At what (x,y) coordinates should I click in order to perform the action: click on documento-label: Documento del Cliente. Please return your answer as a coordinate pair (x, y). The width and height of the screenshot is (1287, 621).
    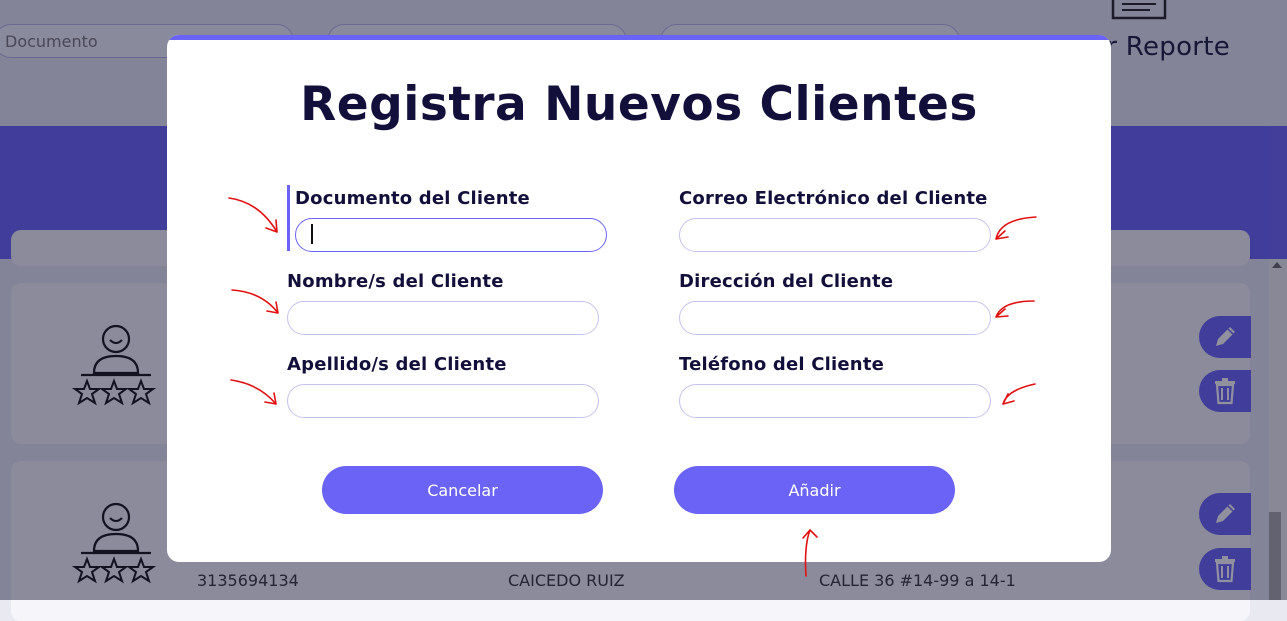
    Looking at the image, I should click on (412, 198).